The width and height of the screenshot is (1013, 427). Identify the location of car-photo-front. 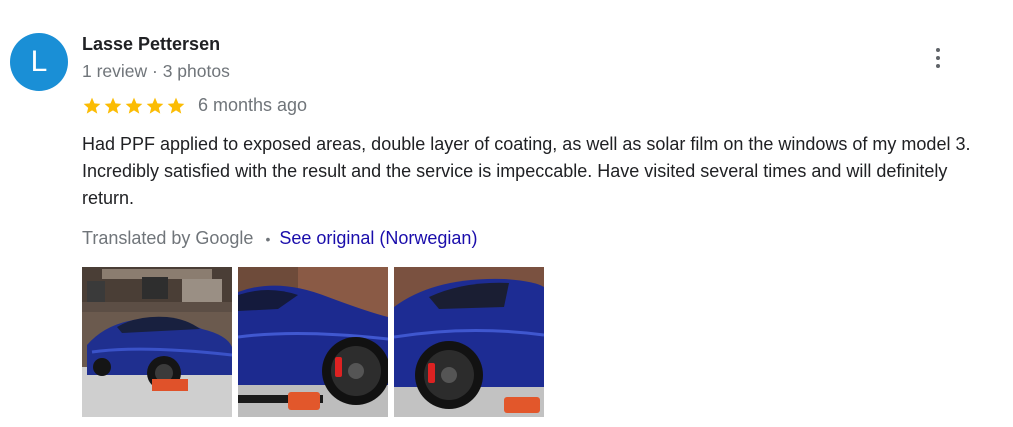
(157, 342).